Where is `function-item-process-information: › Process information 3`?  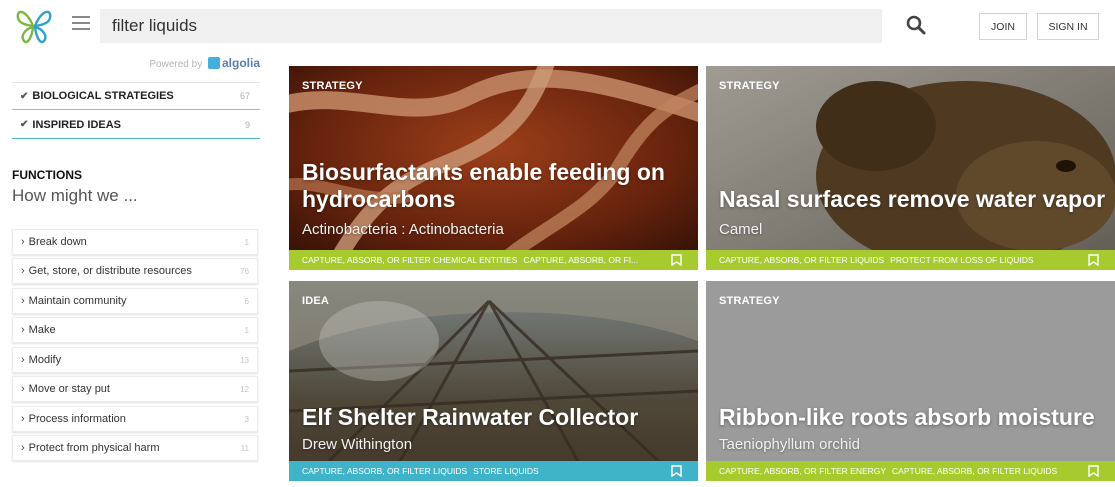
function-item-process-information: › Process information 3 is located at coordinates (135, 419).